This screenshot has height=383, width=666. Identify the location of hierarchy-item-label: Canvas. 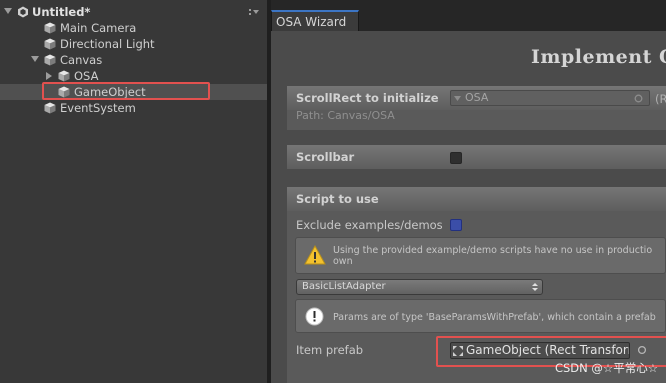
(81, 60).